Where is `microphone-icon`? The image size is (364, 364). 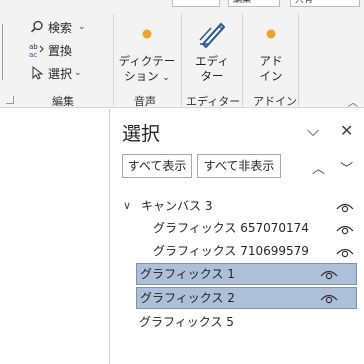 microphone-icon is located at coordinates (147, 34).